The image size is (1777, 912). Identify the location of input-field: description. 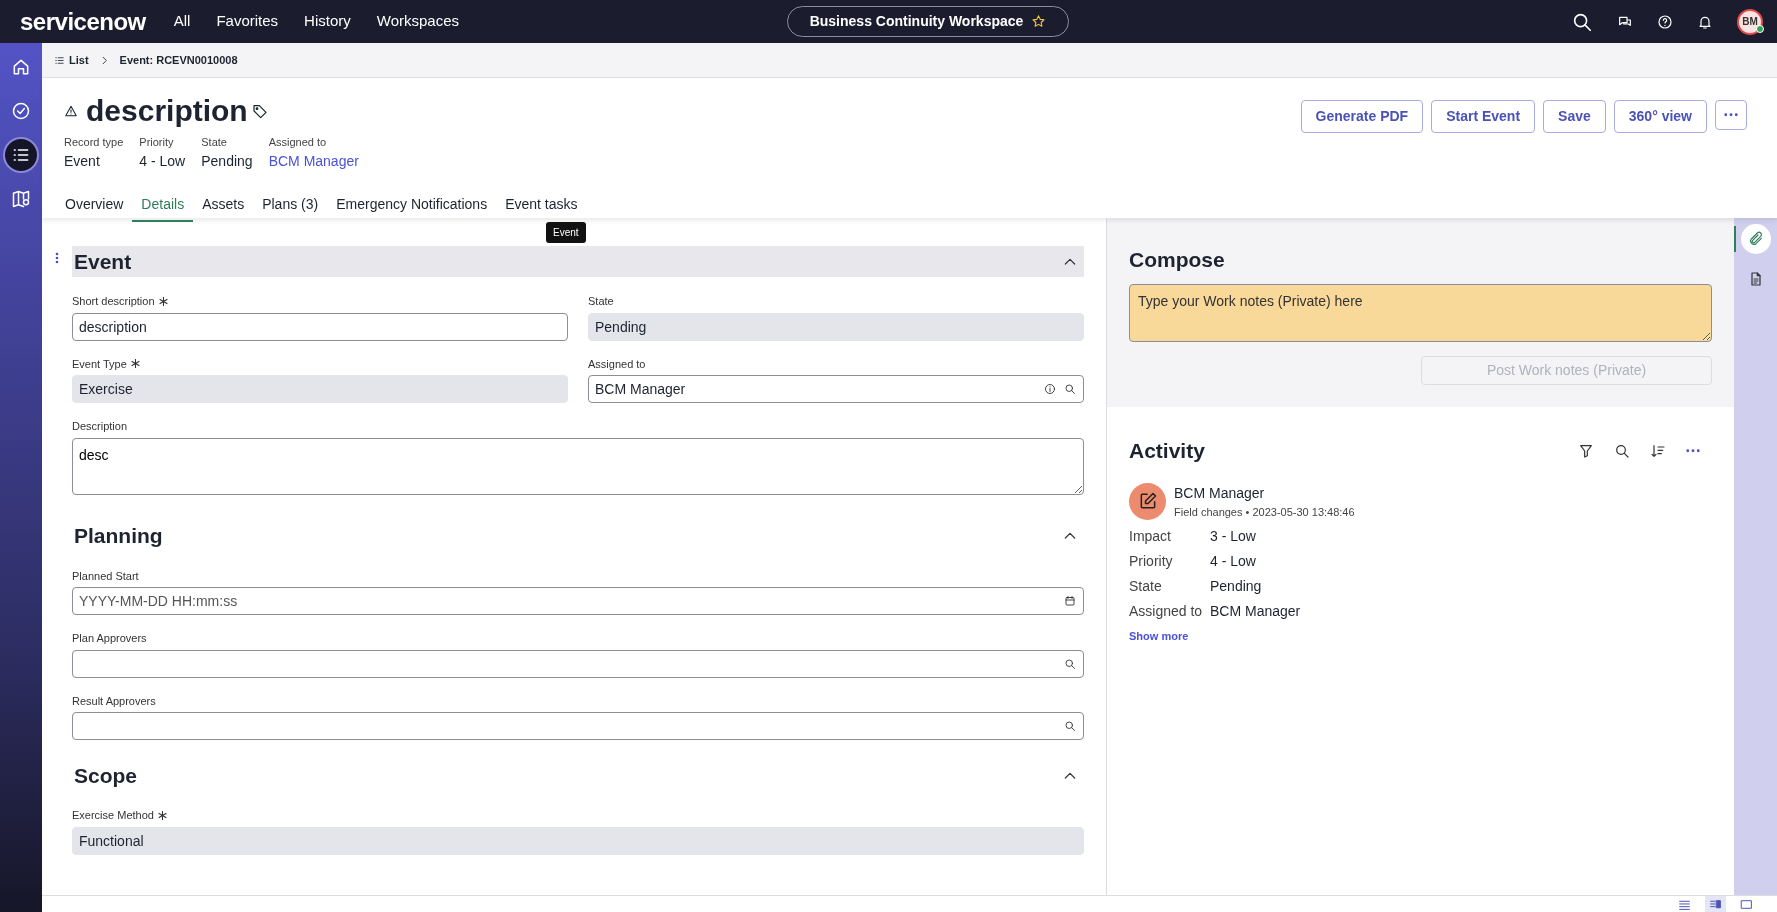
(320, 326).